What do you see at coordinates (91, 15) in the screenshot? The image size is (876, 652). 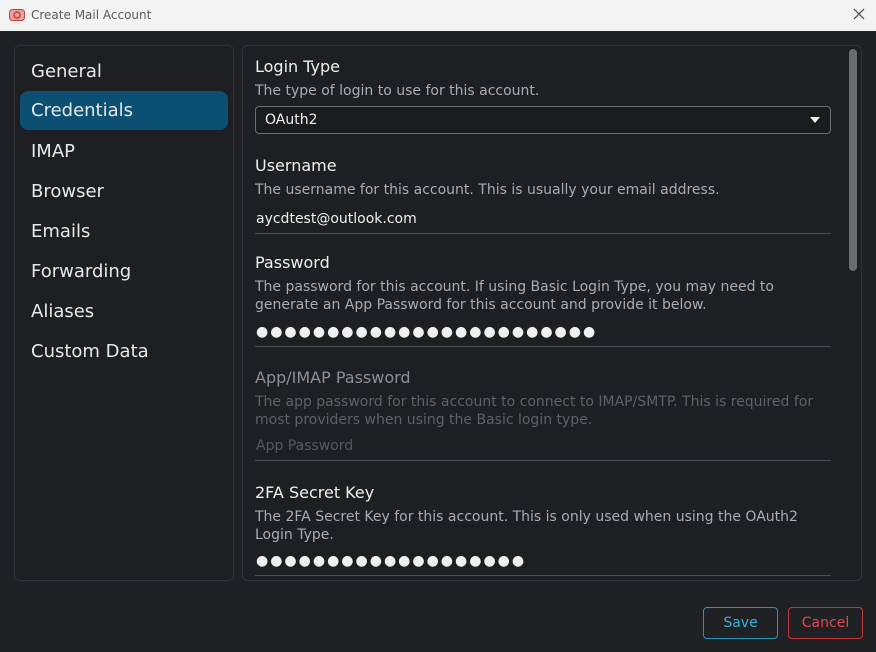 I see `window-title: Create Mail Account` at bounding box center [91, 15].